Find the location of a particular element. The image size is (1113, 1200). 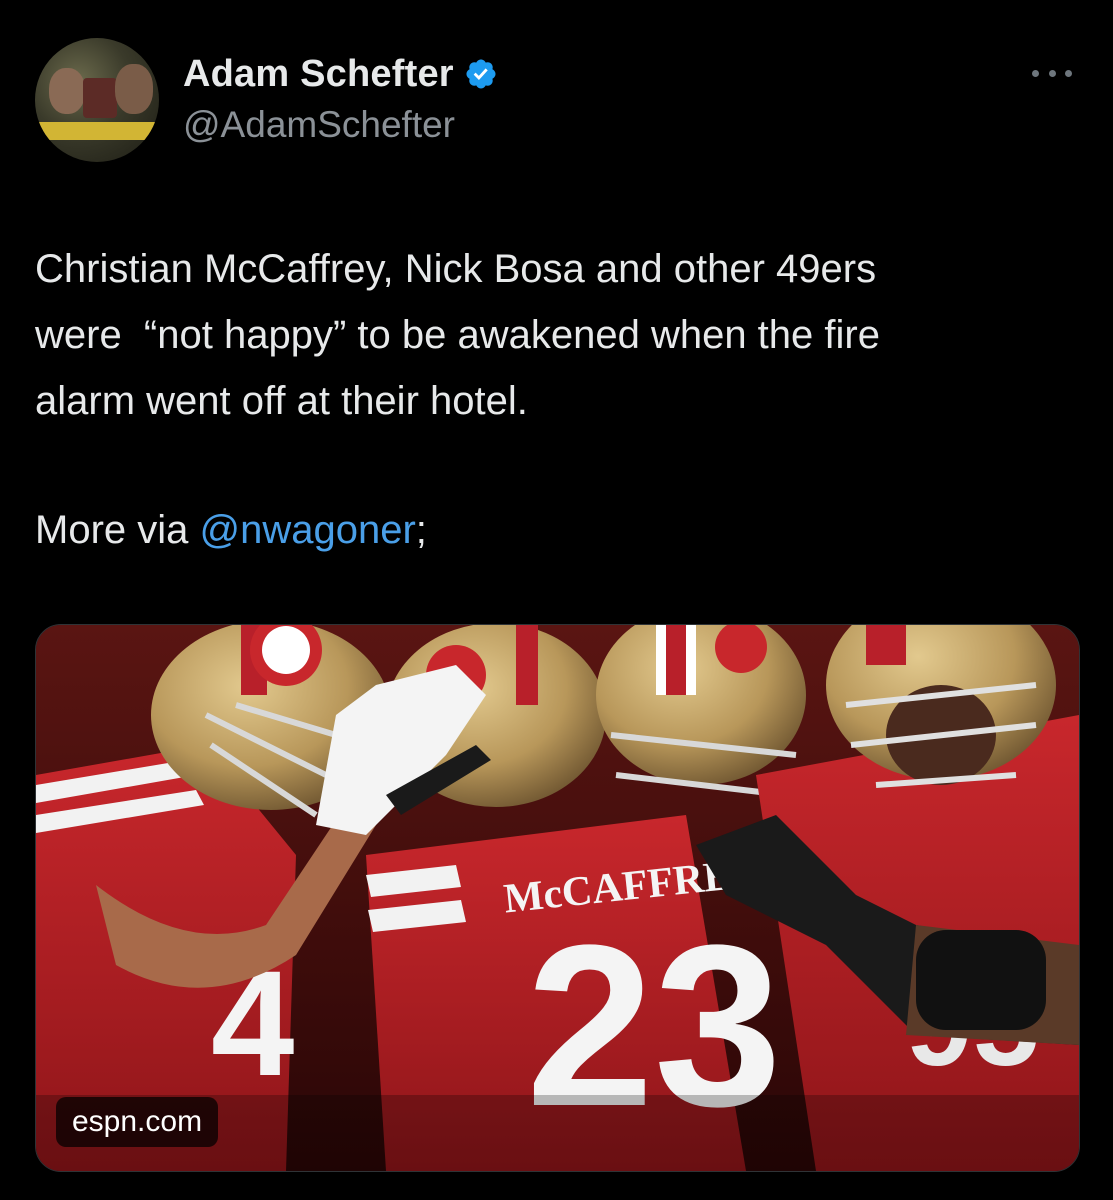

author-names: Adam Schefter @AdamSchefter is located at coordinates (340, 97).